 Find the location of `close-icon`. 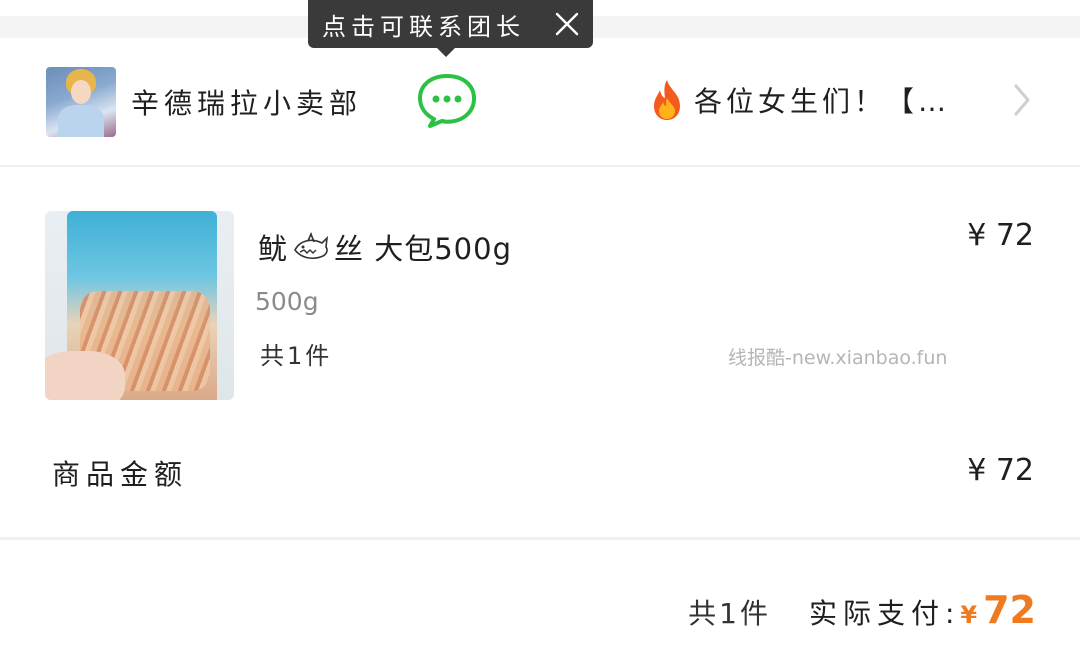

close-icon is located at coordinates (567, 24).